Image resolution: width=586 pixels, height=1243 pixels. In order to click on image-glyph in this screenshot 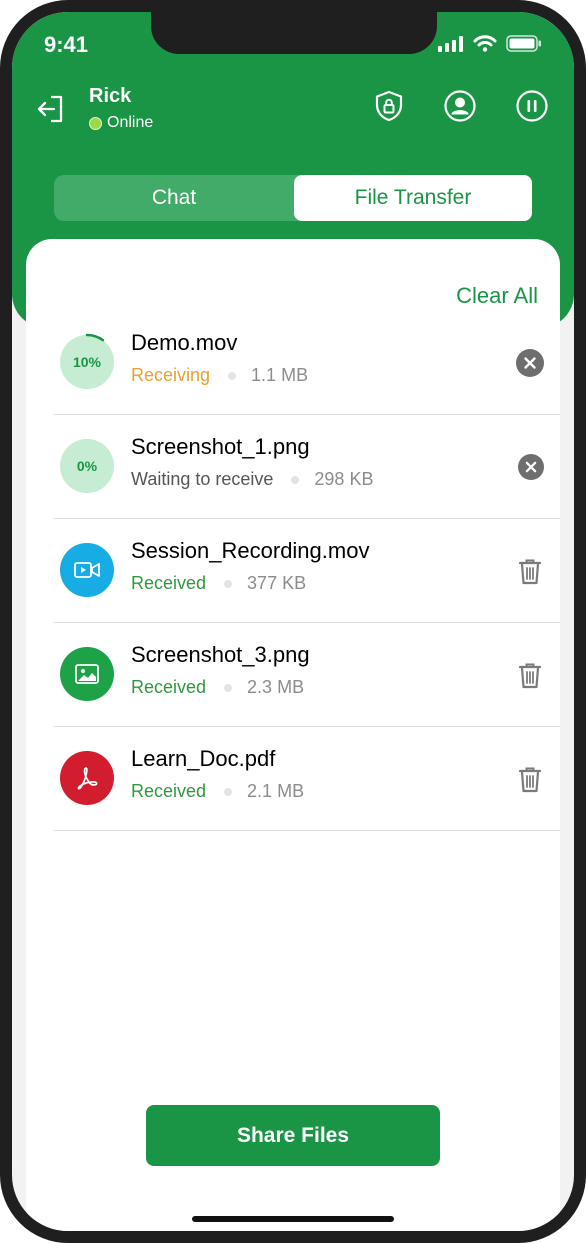, I will do `click(87, 674)`.